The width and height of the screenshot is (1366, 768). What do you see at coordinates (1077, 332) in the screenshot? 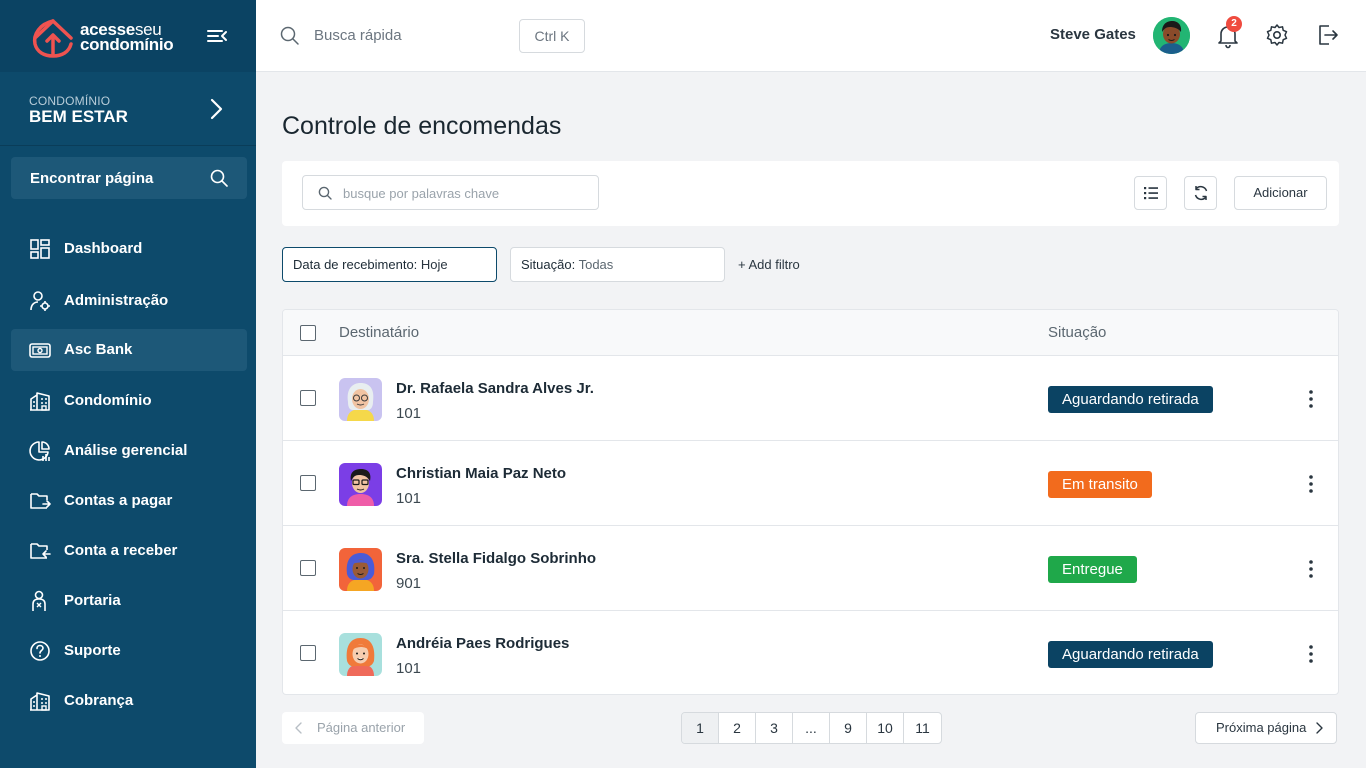
I see `column-header-status: Situação` at bounding box center [1077, 332].